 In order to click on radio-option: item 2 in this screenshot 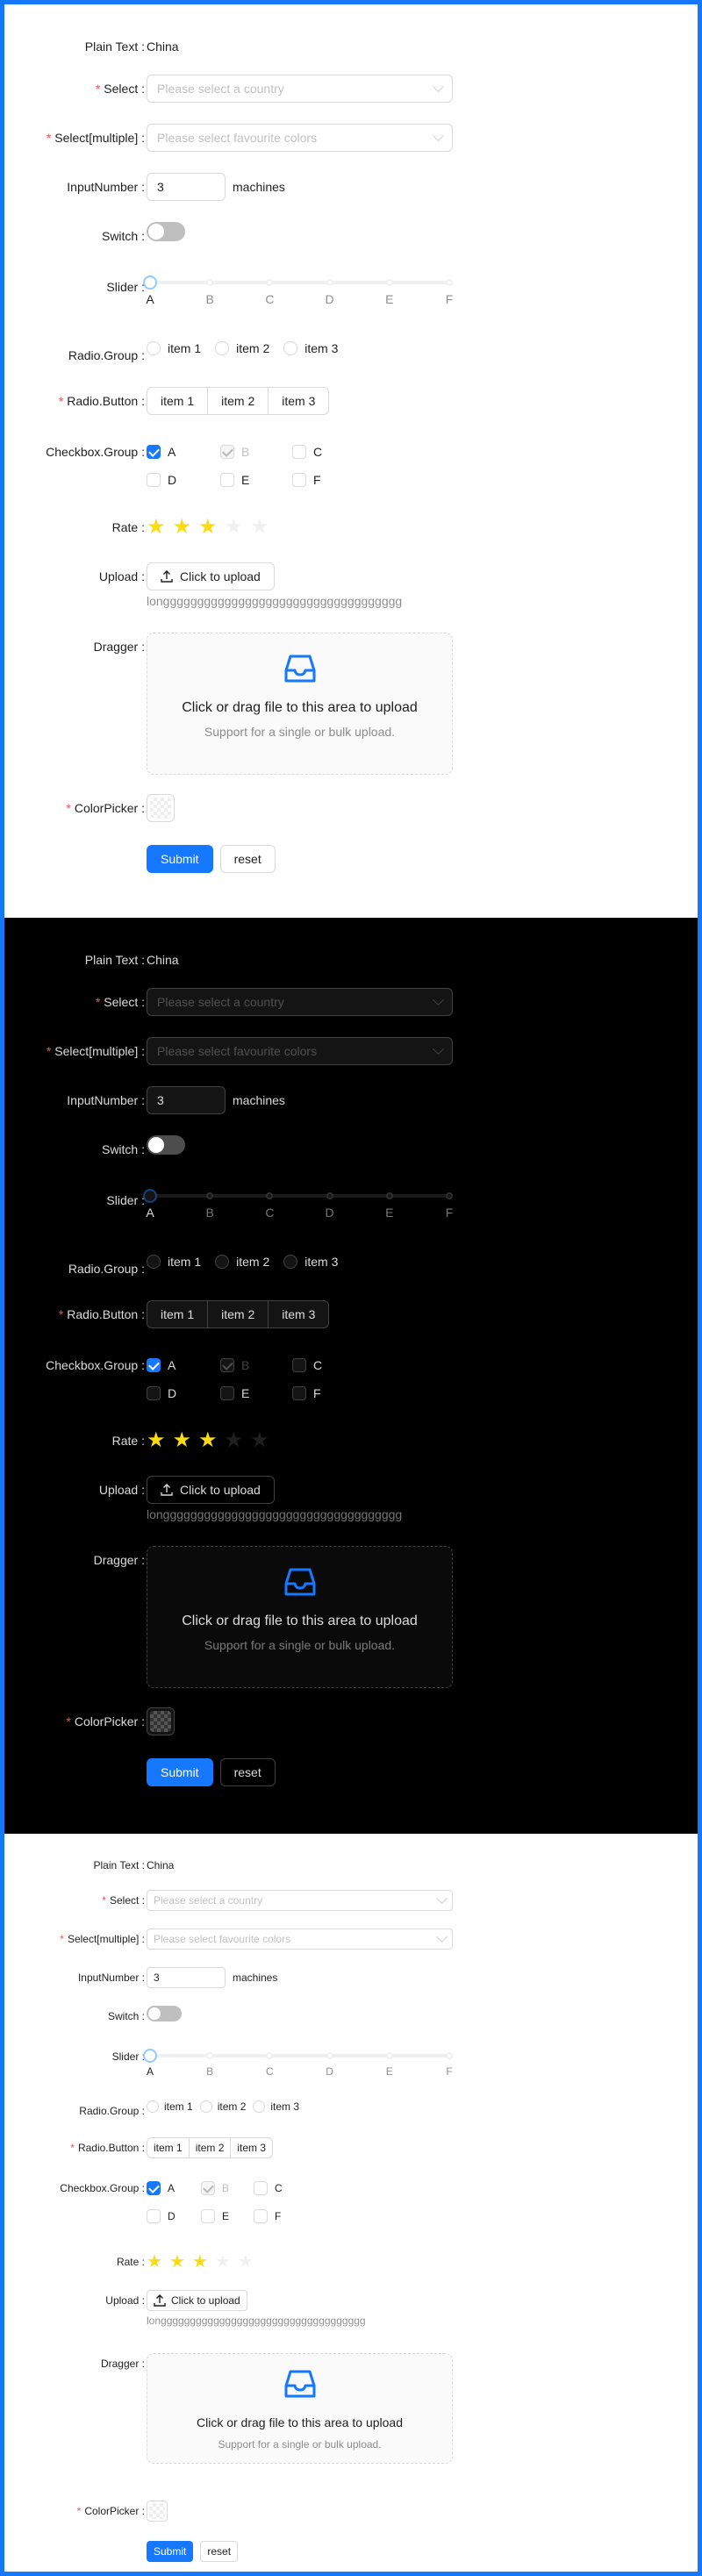, I will do `click(222, 2106)`.